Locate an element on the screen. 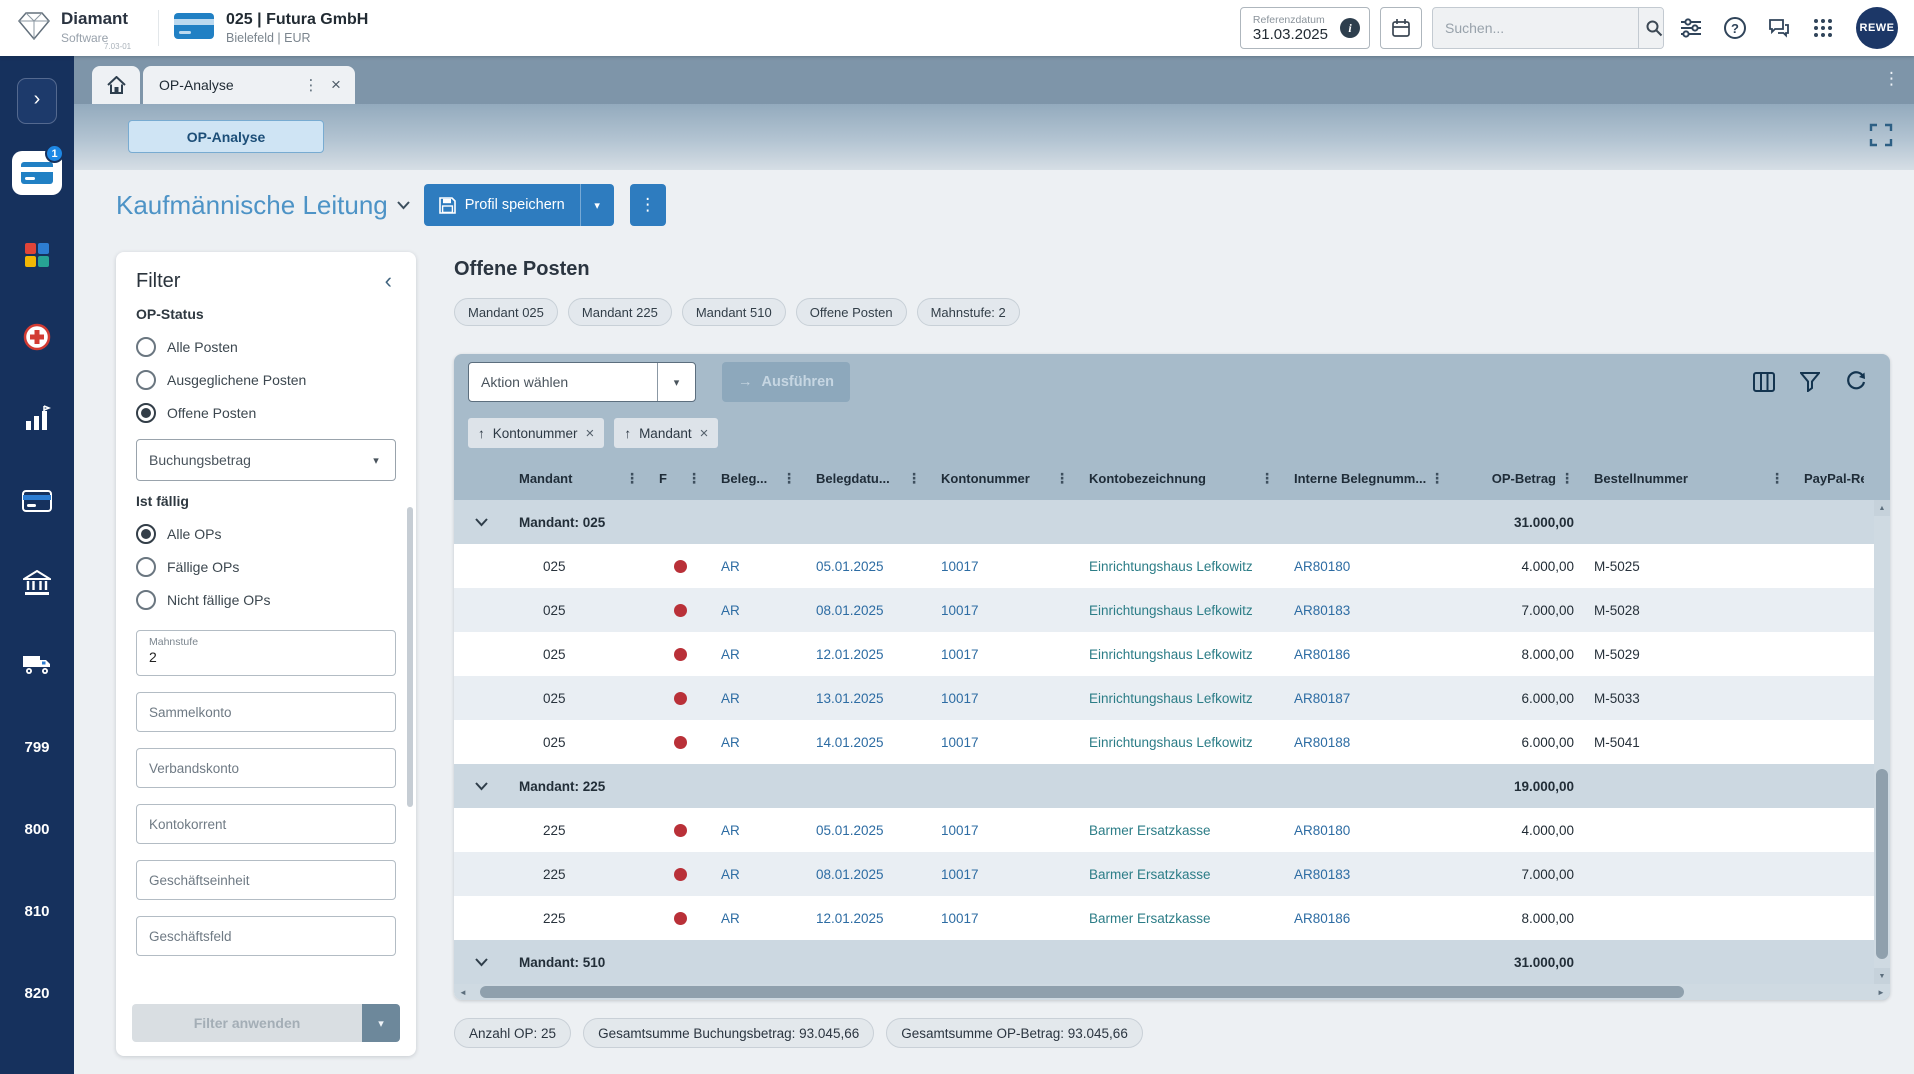 Image resolution: width=1914 pixels, height=1074 pixels. info-icon: i is located at coordinates (1350, 28).